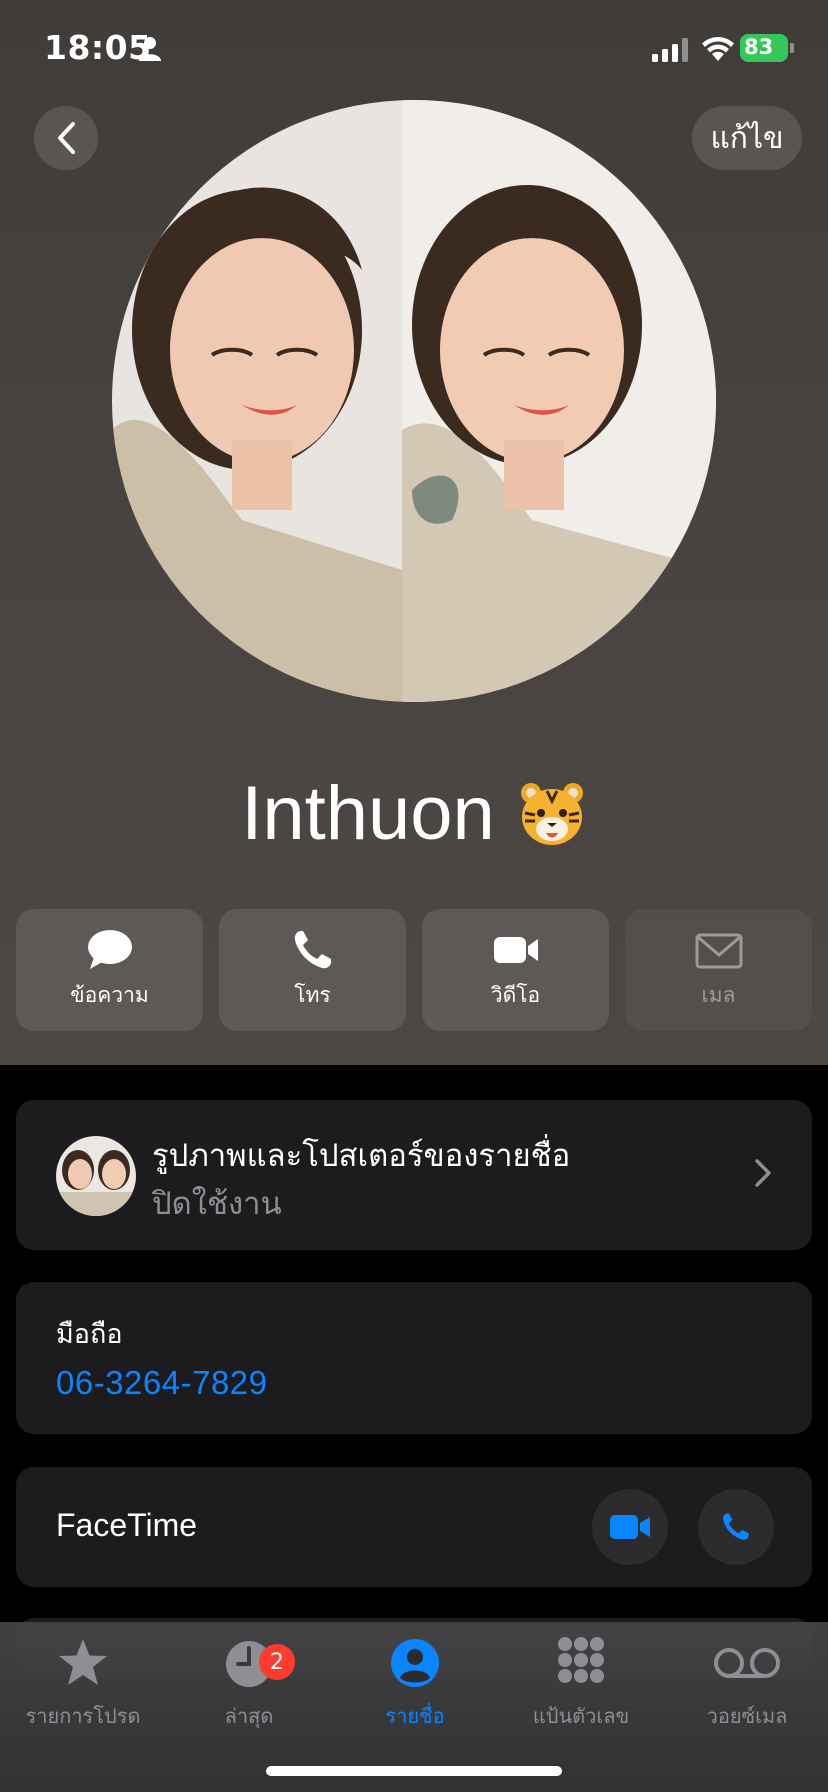 This screenshot has height=1792, width=828. I want to click on wifi-icon, so click(718, 49).